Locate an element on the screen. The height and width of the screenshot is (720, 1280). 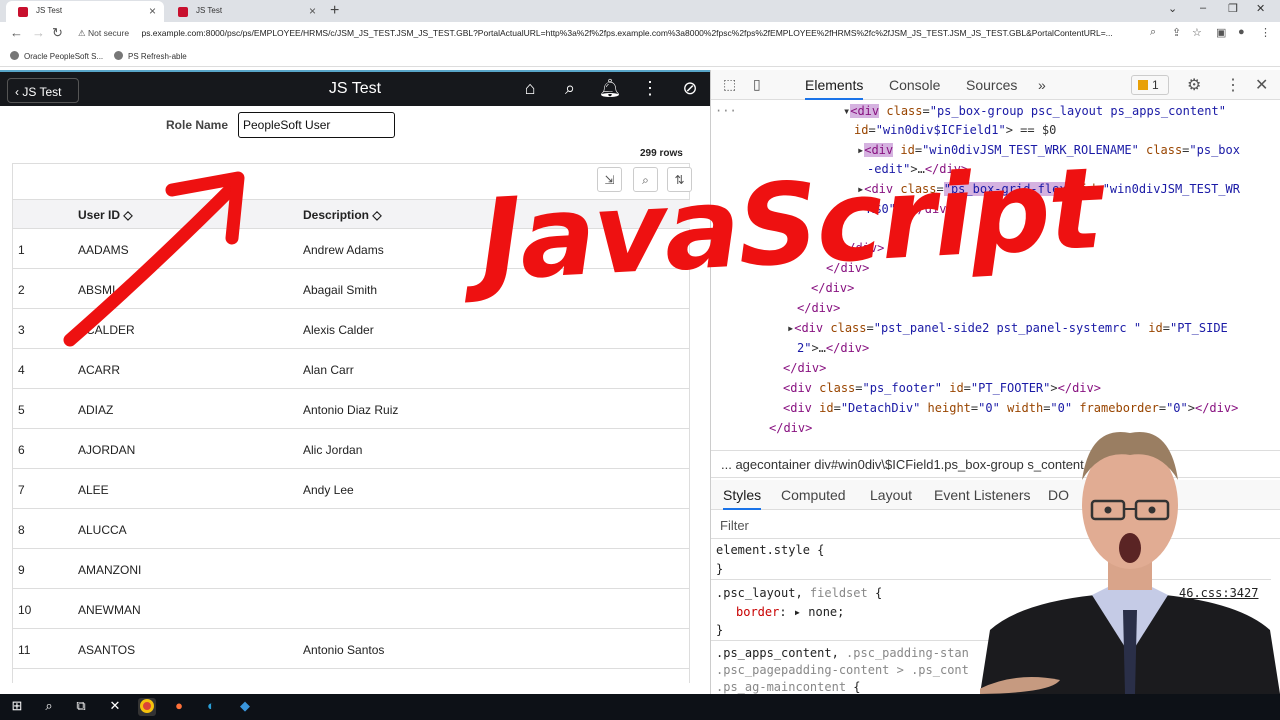
back-button: ‹ JS Test is located at coordinates (43, 90).